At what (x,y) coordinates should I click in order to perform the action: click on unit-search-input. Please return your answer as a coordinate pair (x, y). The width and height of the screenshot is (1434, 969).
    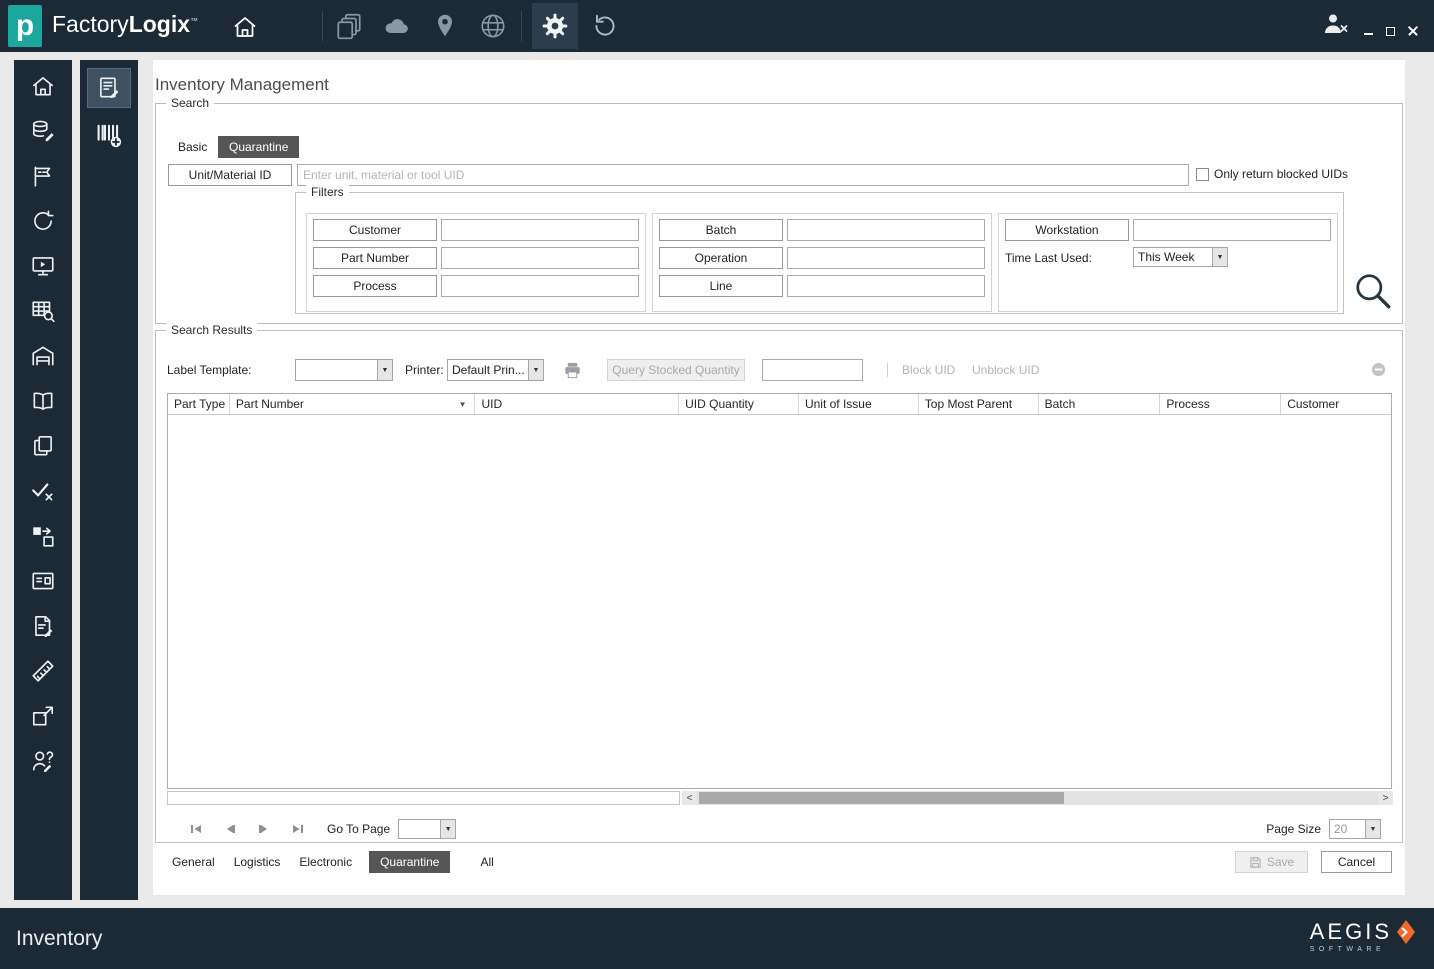
    Looking at the image, I should click on (743, 175).